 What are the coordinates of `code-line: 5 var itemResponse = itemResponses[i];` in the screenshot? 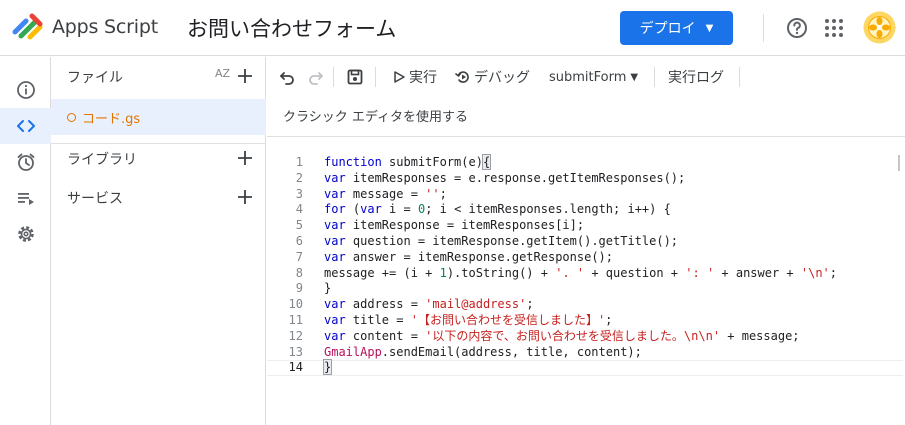 It's located at (585, 226).